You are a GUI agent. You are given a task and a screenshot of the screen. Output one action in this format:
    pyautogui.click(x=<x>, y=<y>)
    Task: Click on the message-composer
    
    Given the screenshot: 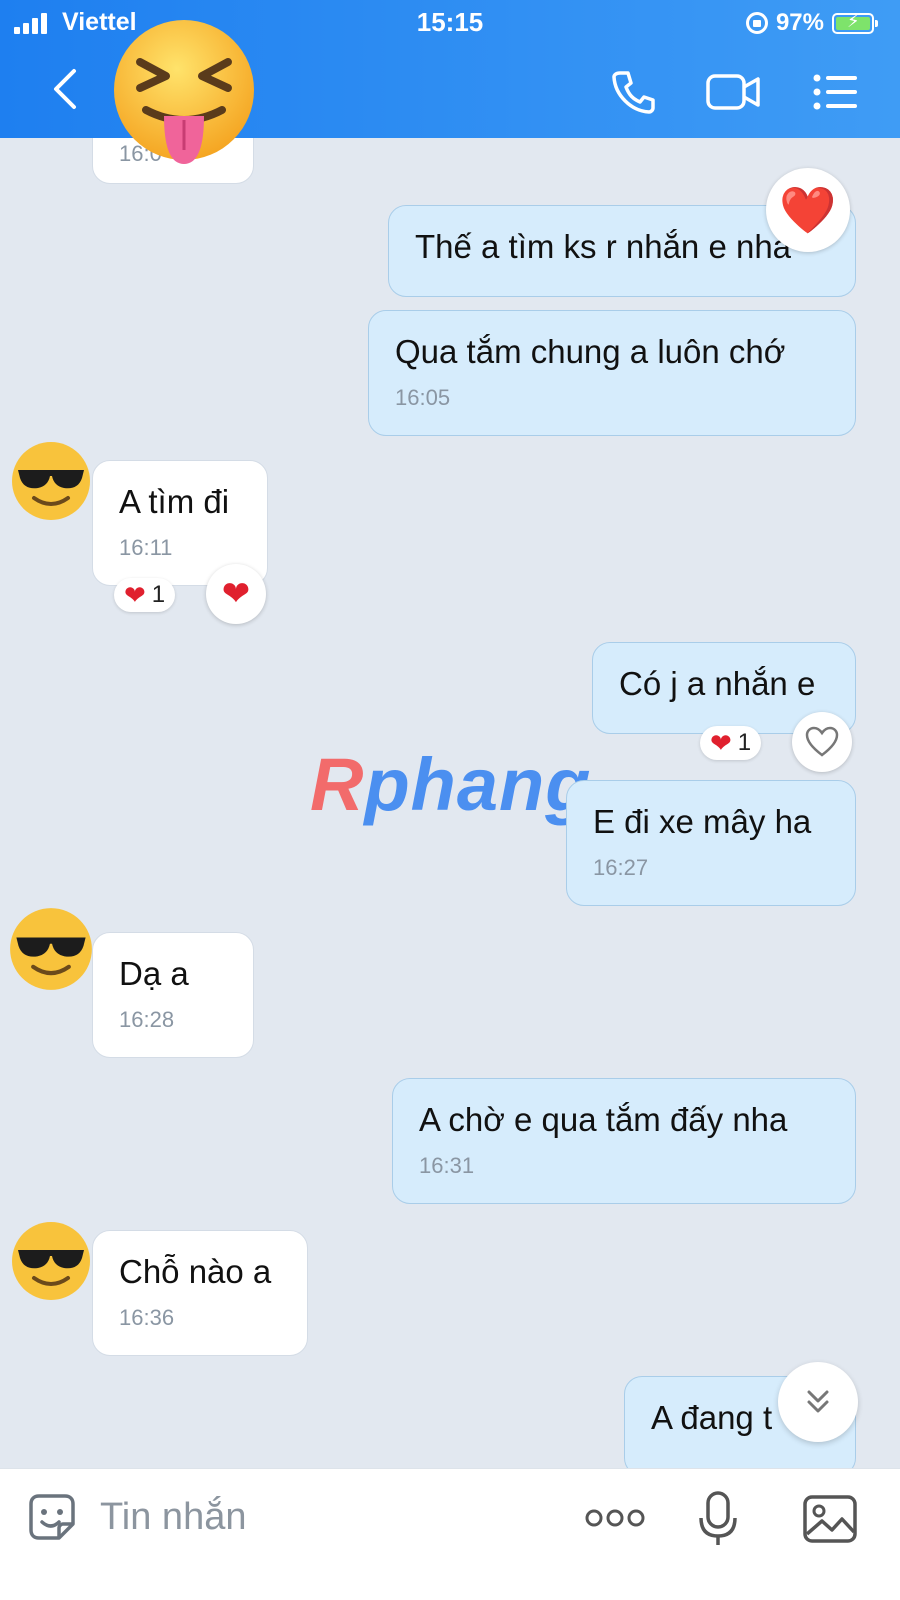 What is the action you would take?
    pyautogui.click(x=450, y=1534)
    